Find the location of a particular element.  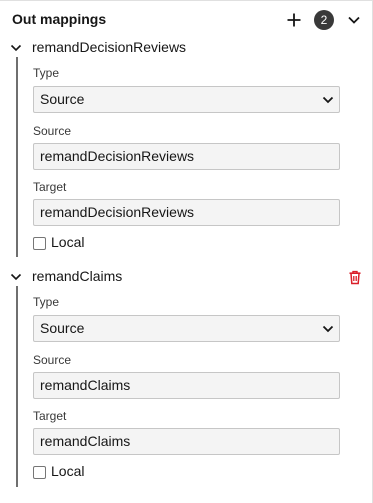

mapping-count-badge: 2 is located at coordinates (324, 20).